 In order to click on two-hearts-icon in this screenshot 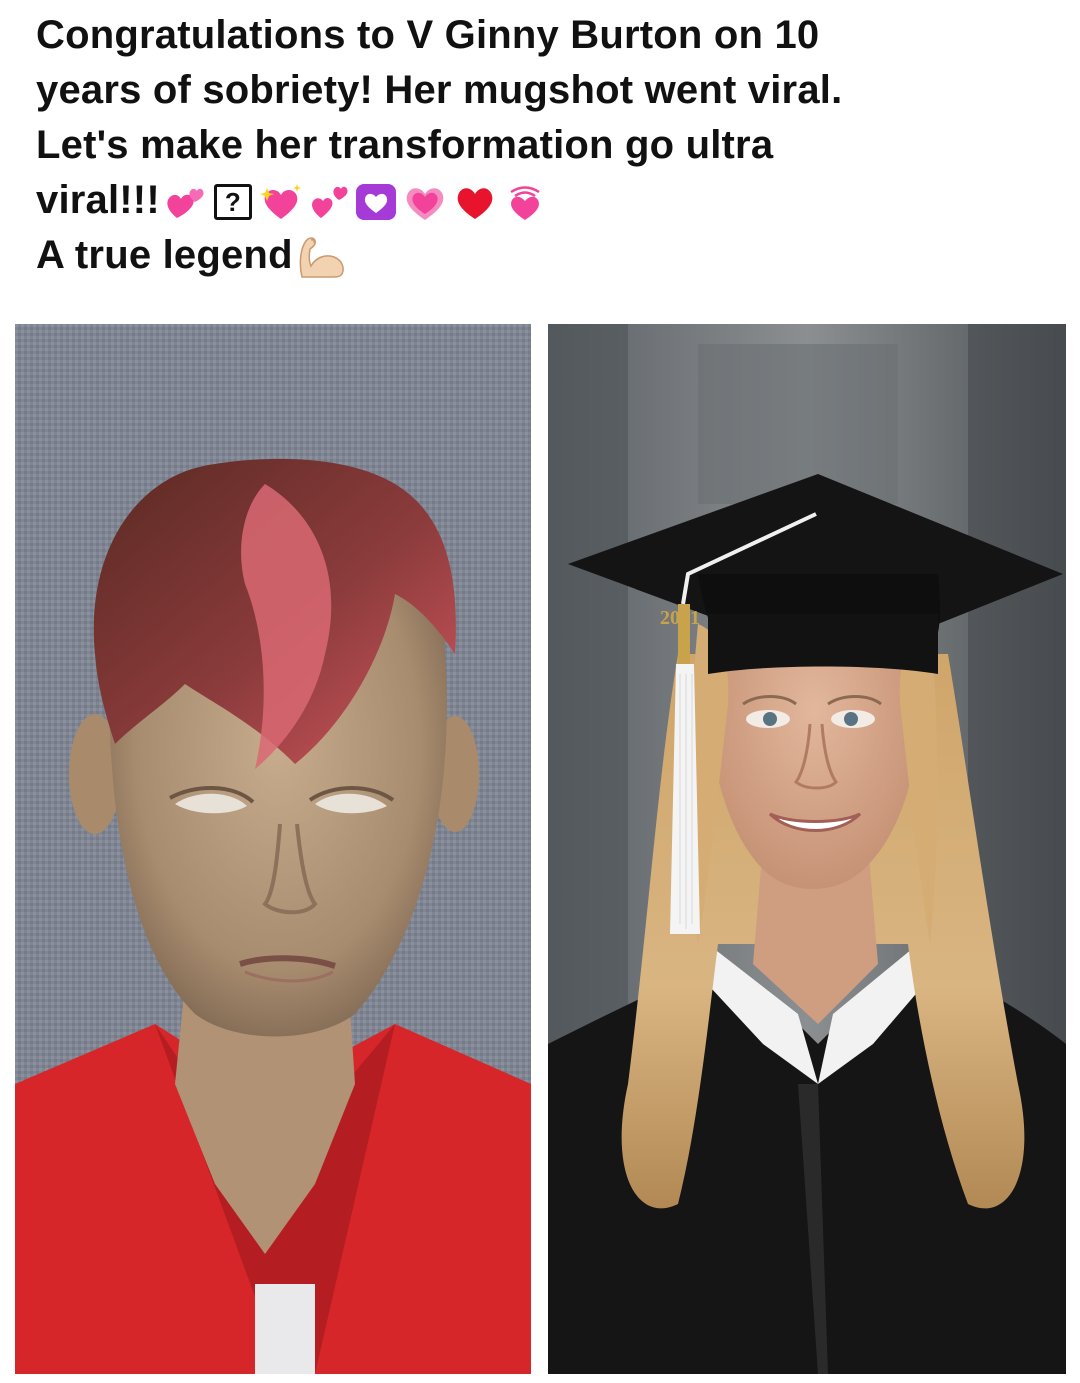, I will do `click(329, 202)`.